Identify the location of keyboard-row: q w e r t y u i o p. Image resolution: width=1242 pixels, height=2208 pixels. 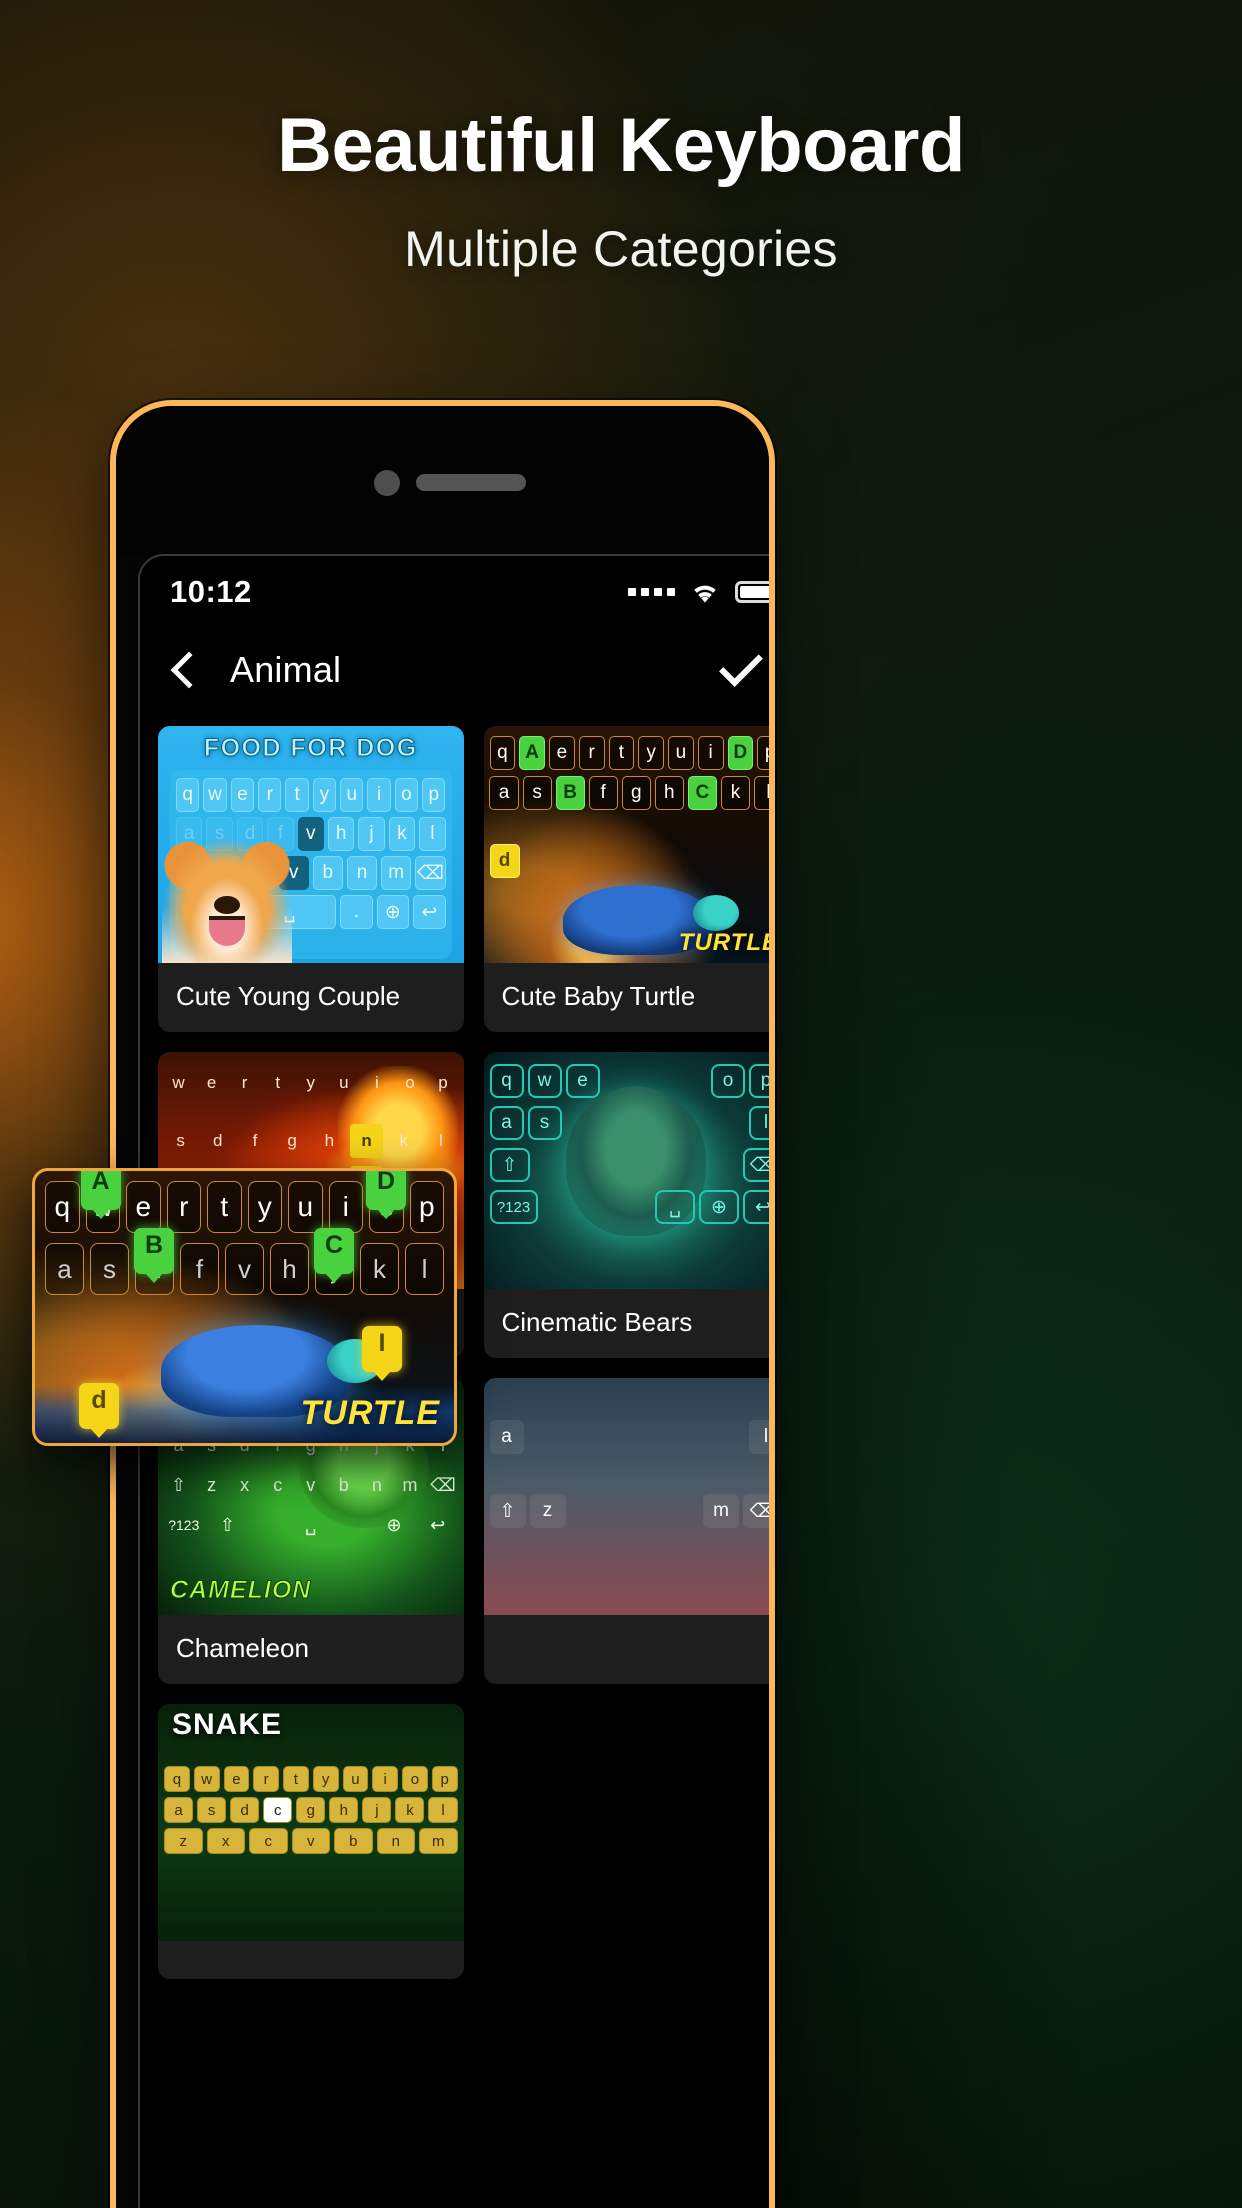
(311, 795).